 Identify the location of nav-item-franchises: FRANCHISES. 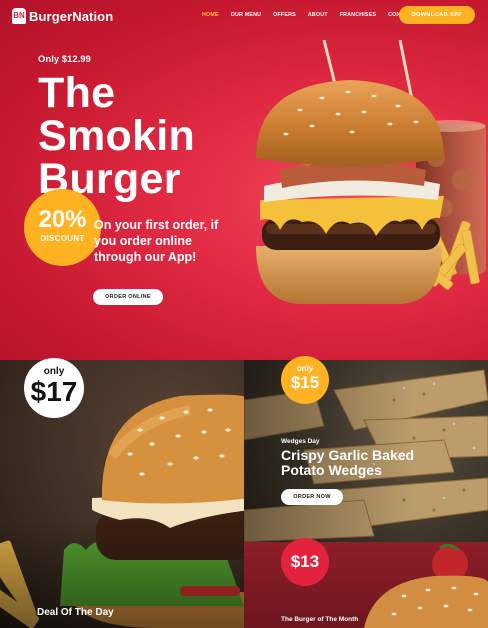
(358, 15).